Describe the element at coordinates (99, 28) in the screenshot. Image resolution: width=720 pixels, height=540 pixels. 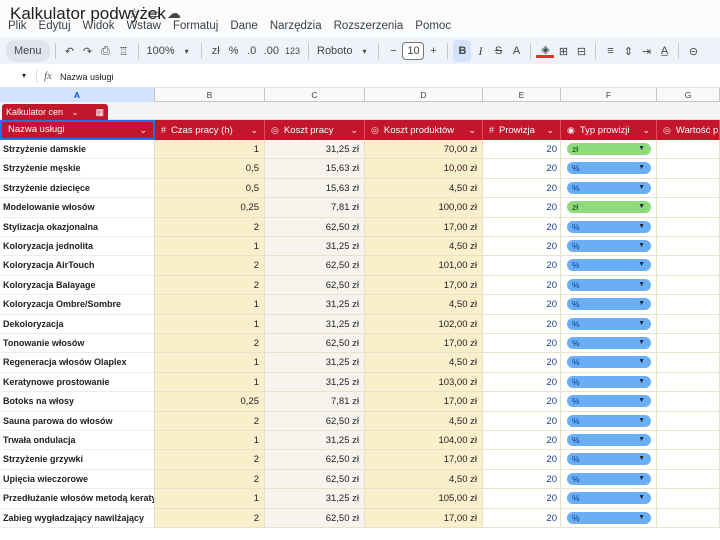
I see `menu-item-view: Widok` at that location.